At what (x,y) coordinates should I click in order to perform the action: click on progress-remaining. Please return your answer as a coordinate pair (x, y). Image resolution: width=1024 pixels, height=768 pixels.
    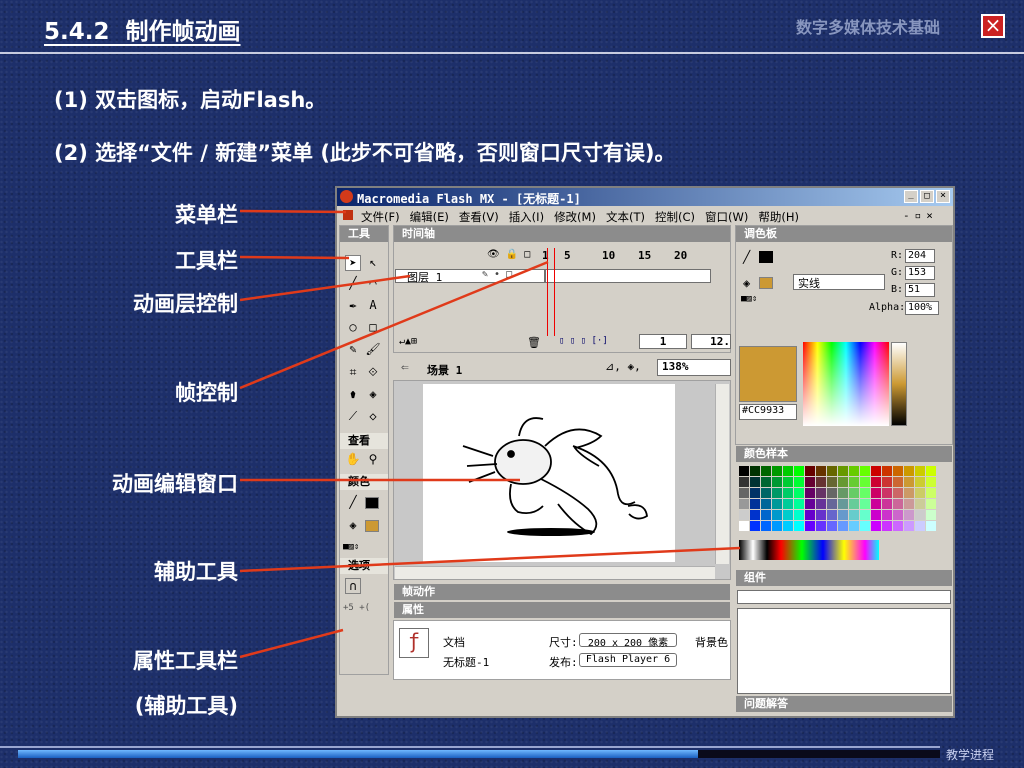
    Looking at the image, I should click on (819, 754).